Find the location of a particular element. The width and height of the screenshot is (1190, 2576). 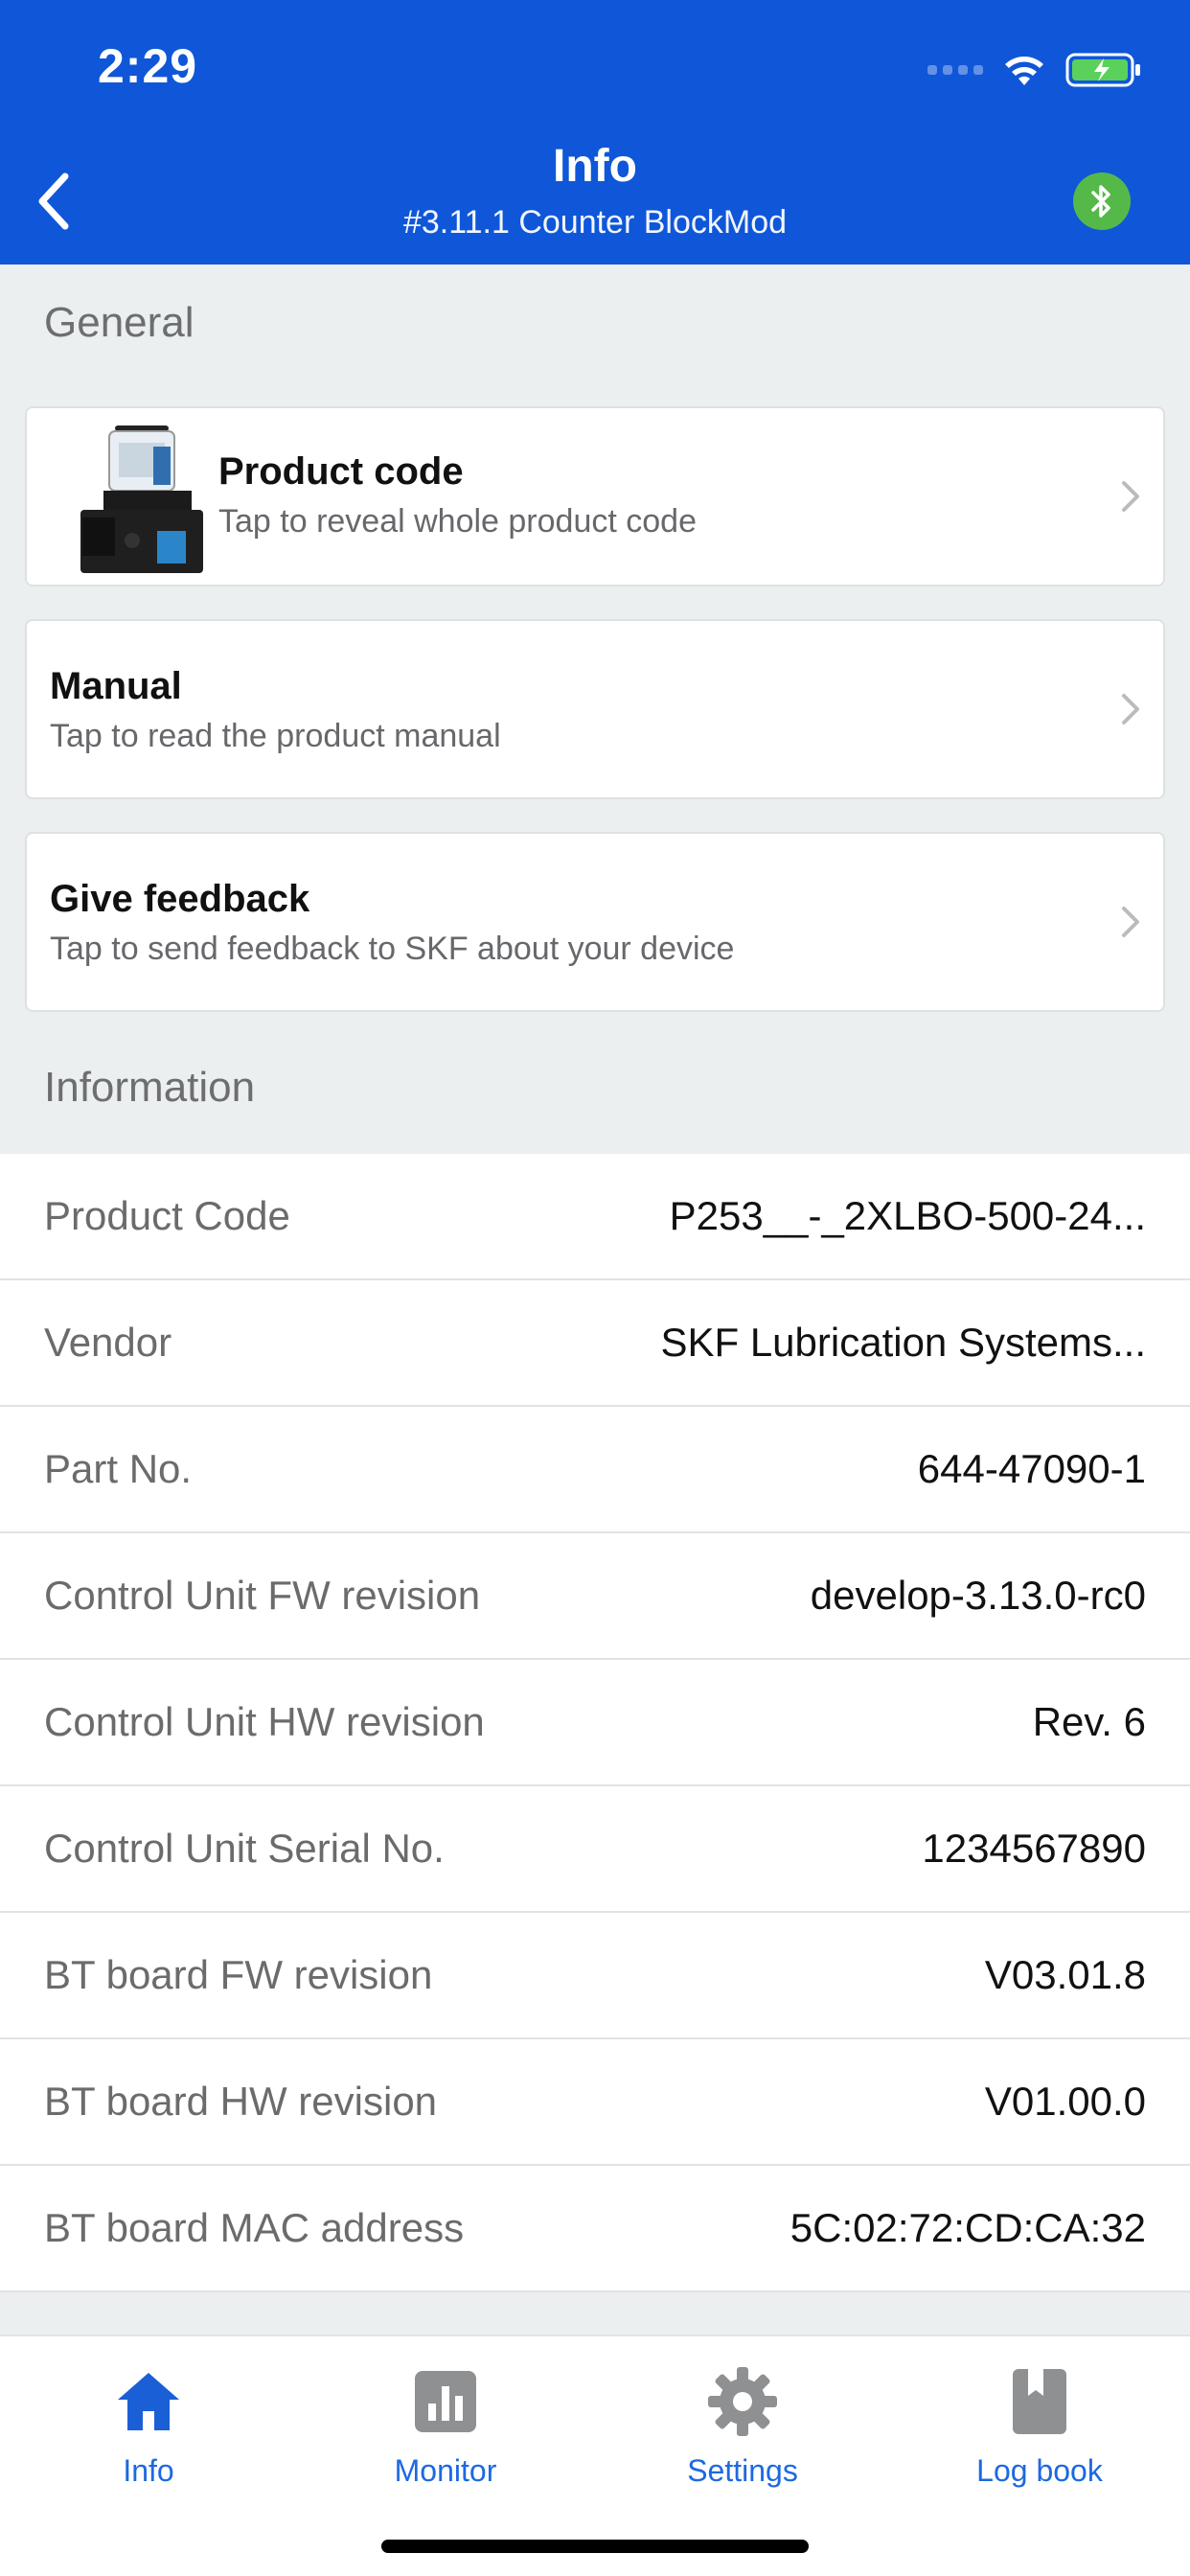

card-subtitle: Tap to read the product manual is located at coordinates (276, 736).